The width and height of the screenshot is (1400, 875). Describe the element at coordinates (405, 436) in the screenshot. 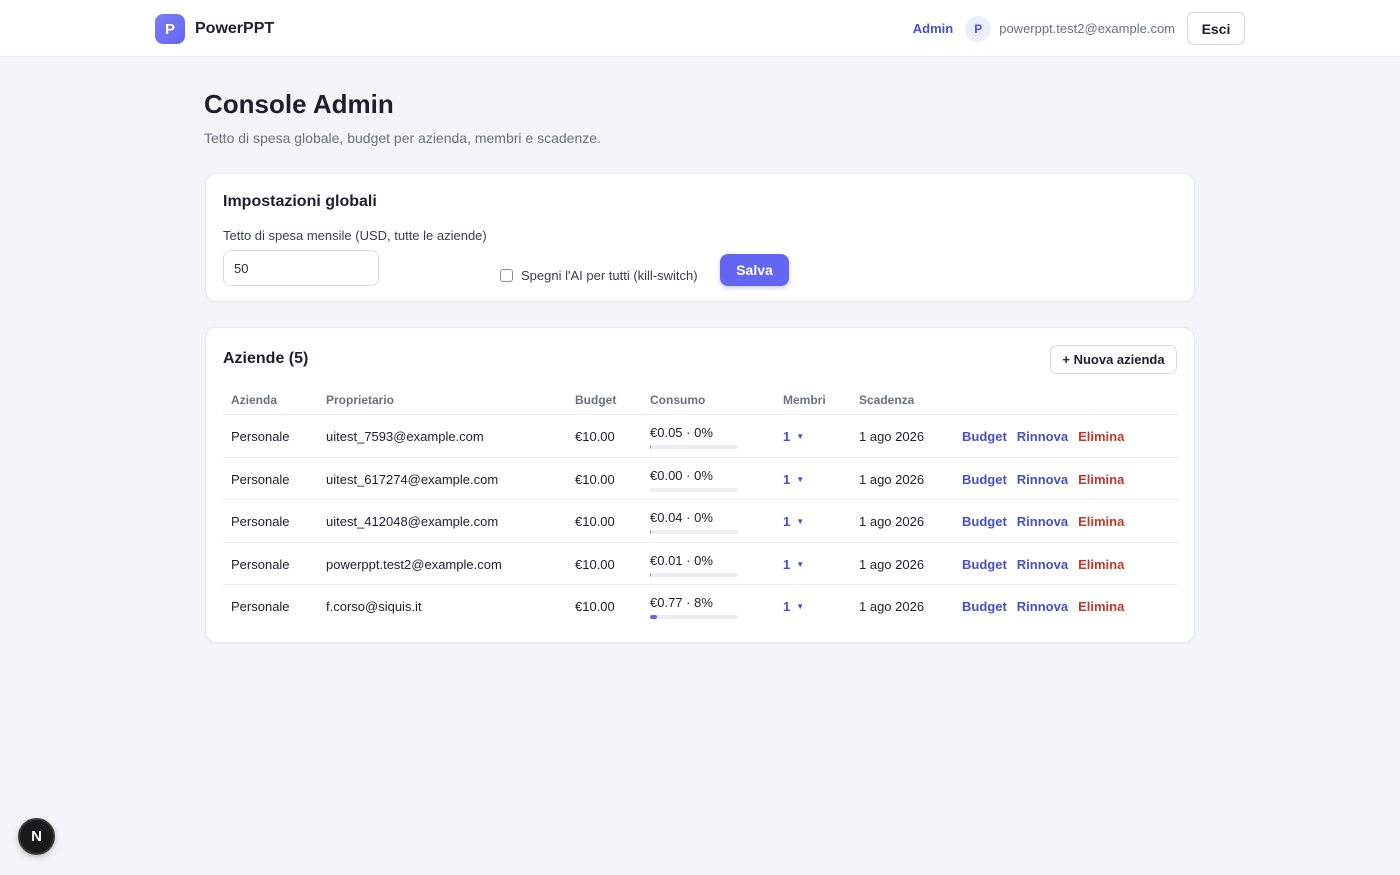

I see `owner-email: uitest_7593@example.com` at that location.